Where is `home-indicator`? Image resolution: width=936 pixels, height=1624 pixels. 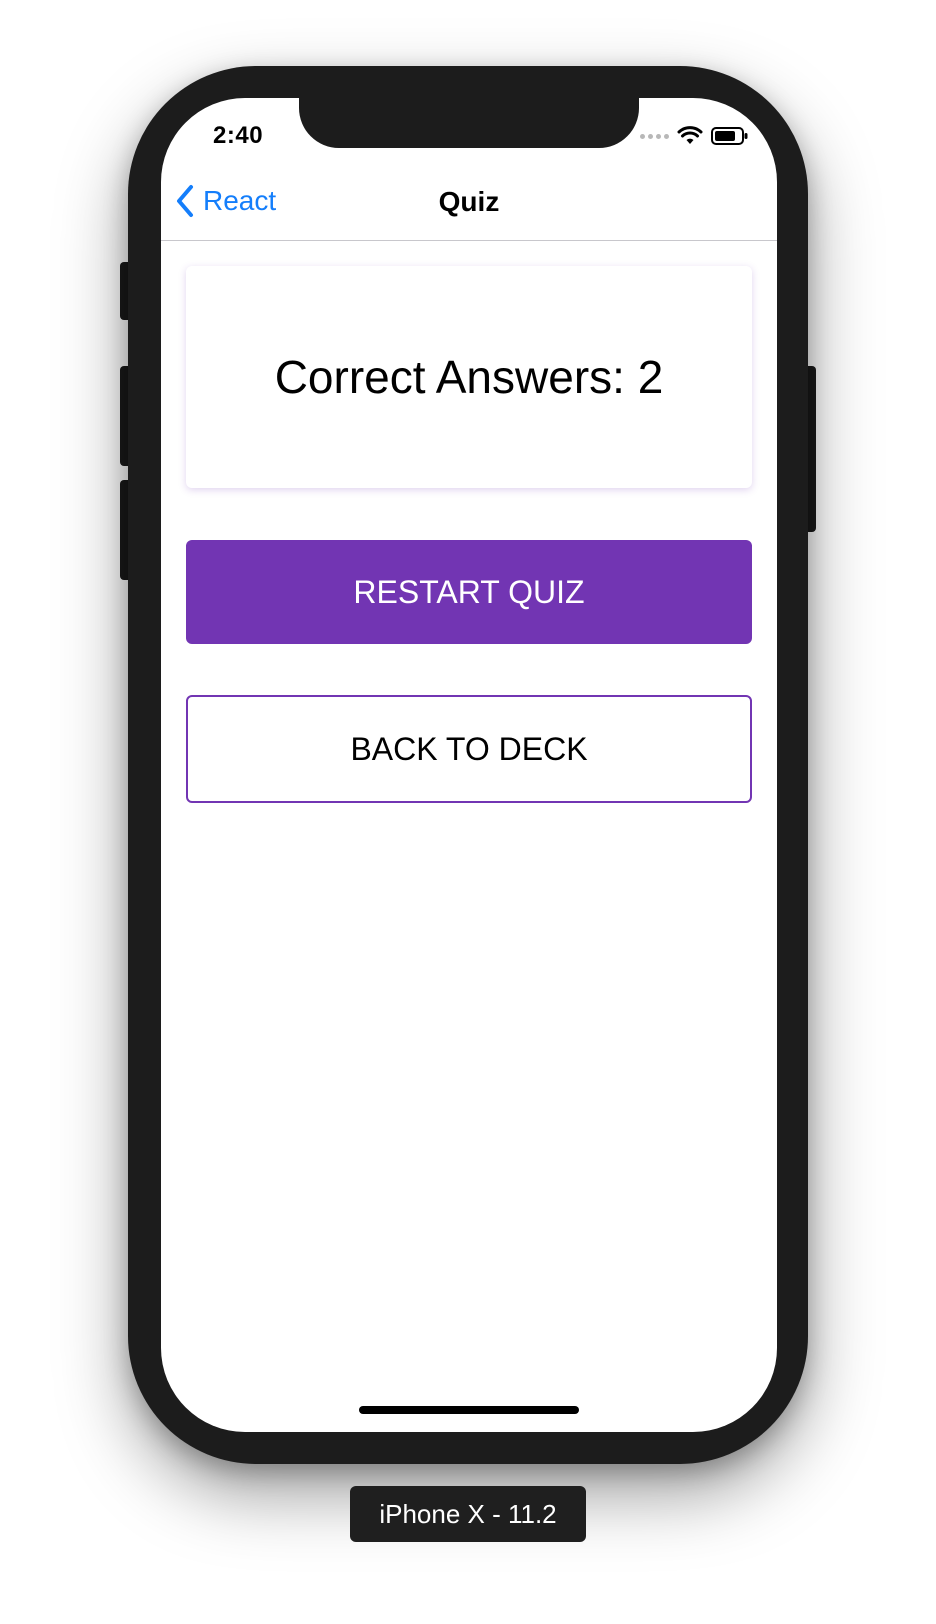
home-indicator is located at coordinates (469, 1410).